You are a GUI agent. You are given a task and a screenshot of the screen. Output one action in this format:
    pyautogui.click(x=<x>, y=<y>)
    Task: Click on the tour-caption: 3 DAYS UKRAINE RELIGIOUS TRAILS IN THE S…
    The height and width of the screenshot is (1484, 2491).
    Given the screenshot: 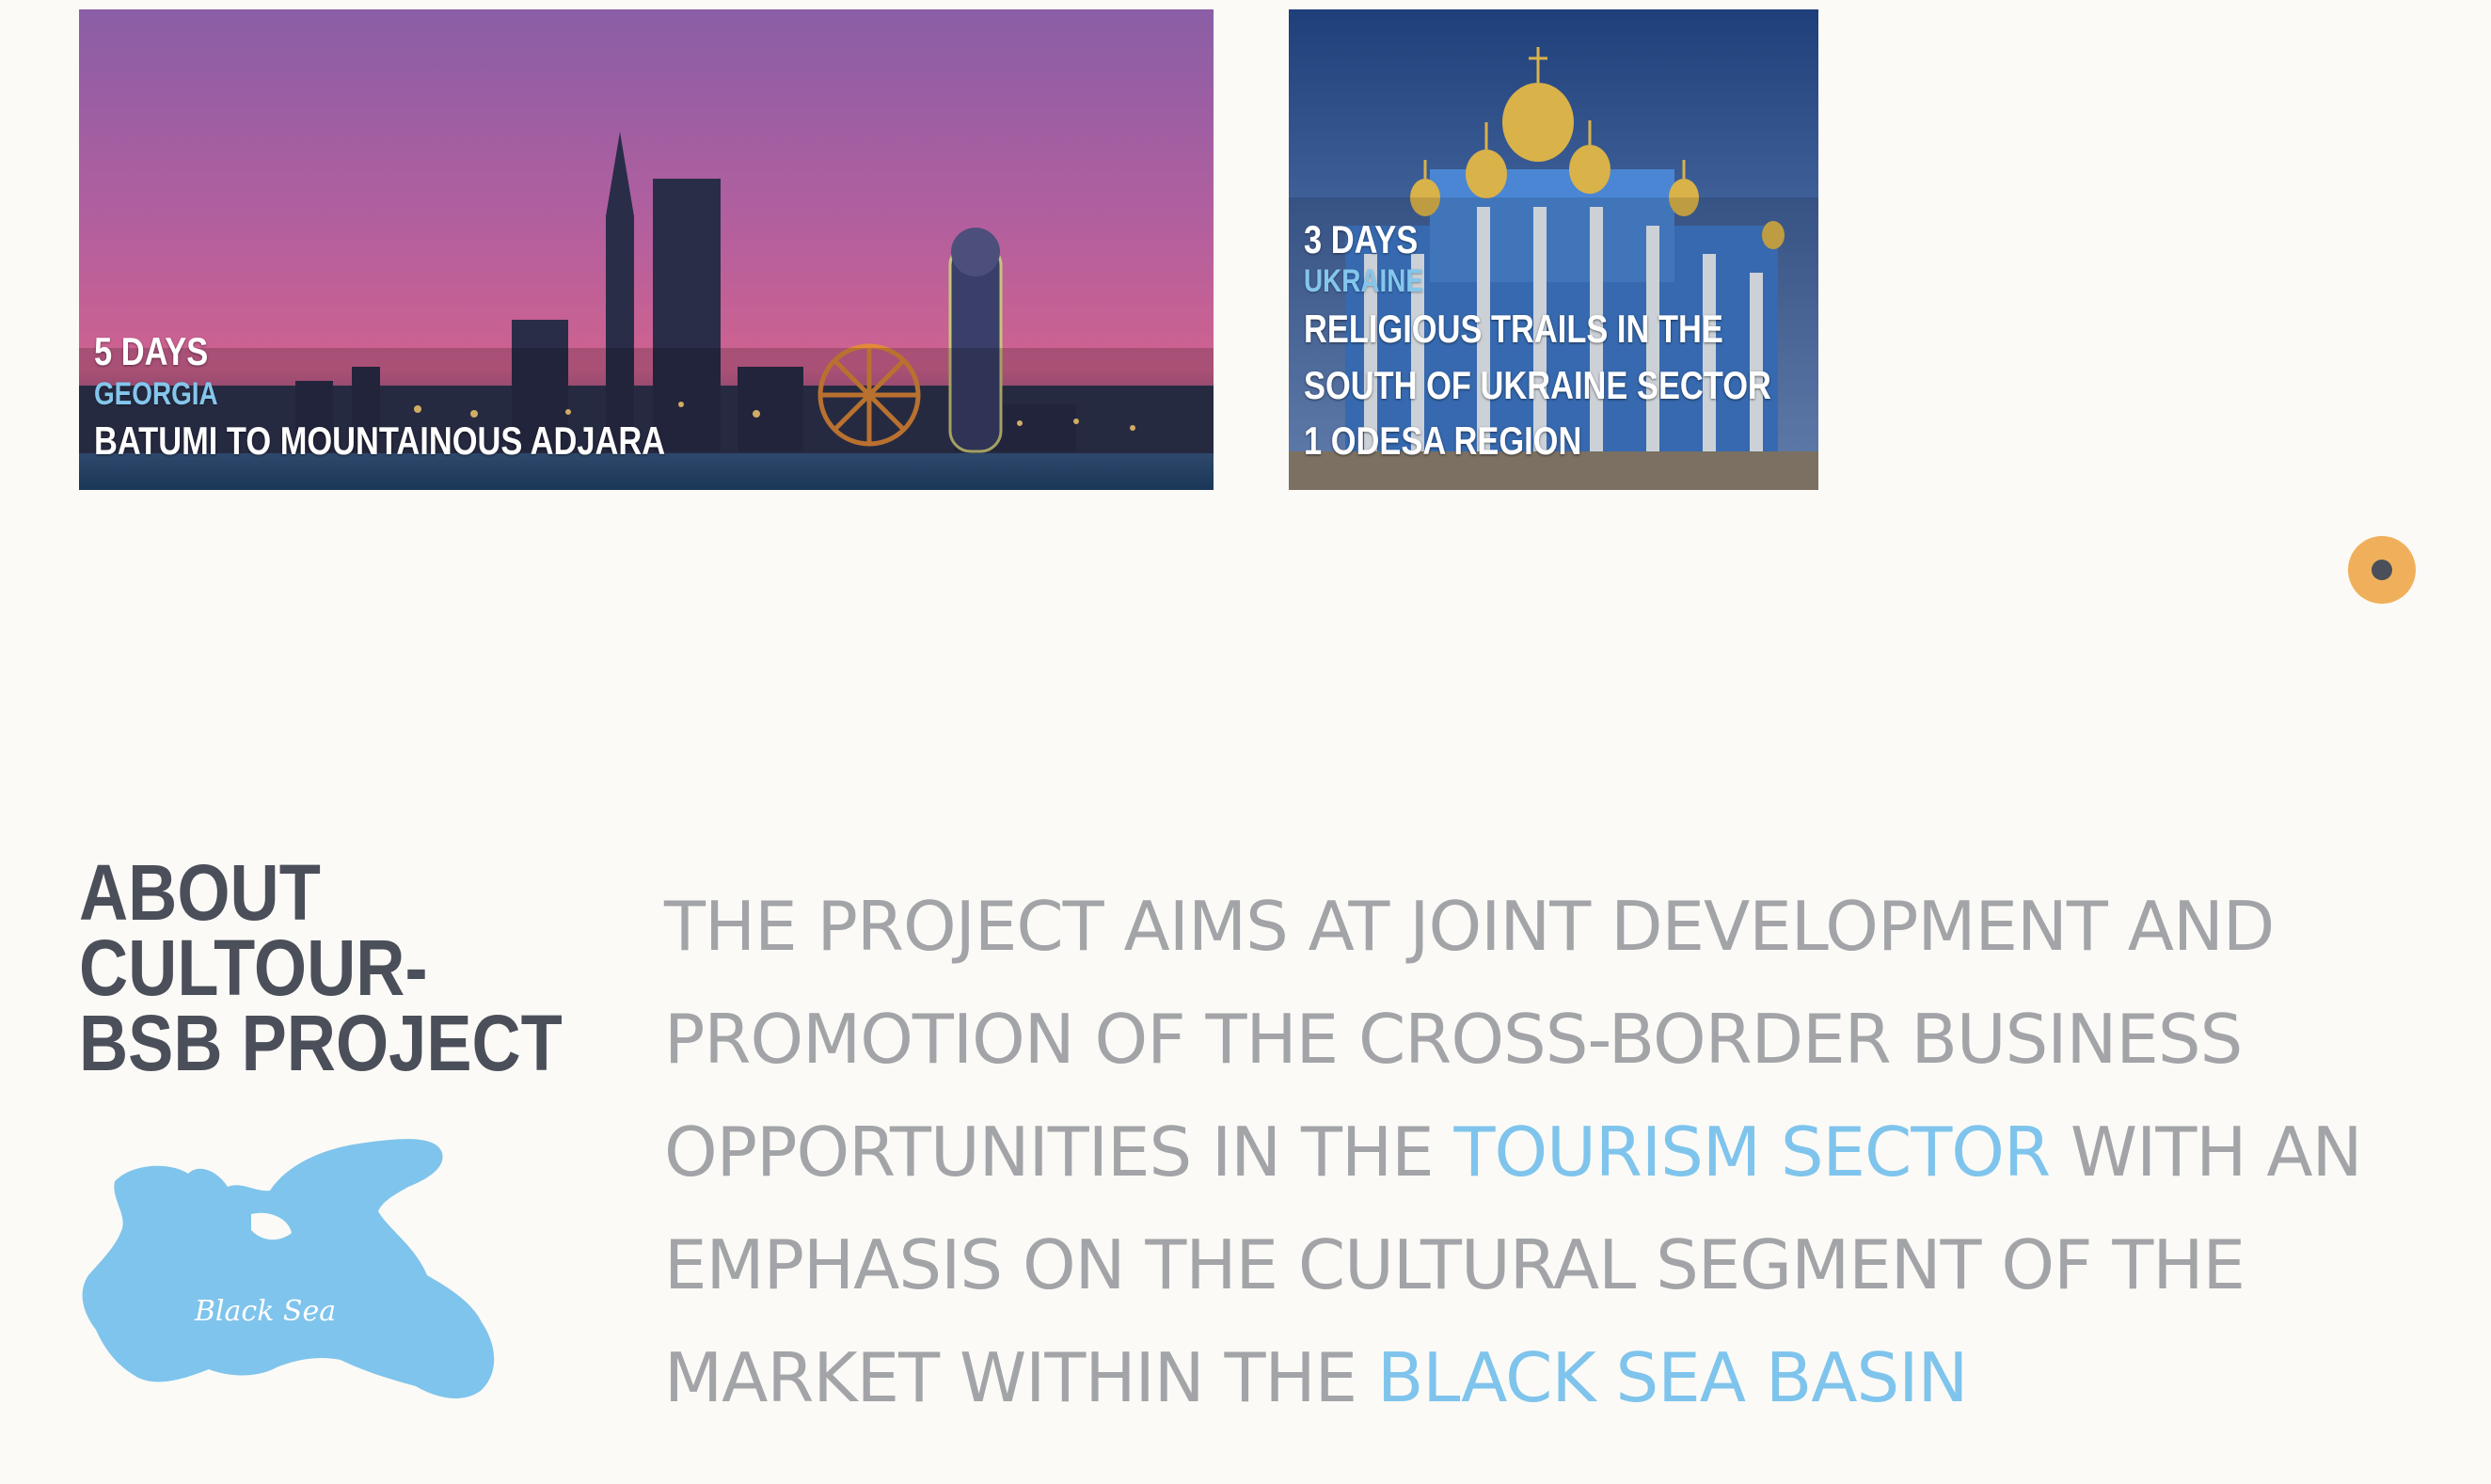 What is the action you would take?
    pyautogui.click(x=1537, y=343)
    